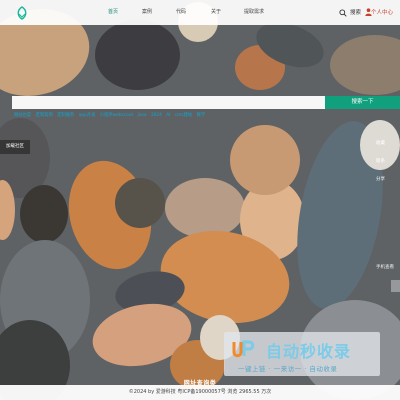  I want to click on watermark-slogan: 一键上链 · 一来访一 · 自动收录, so click(288, 369).